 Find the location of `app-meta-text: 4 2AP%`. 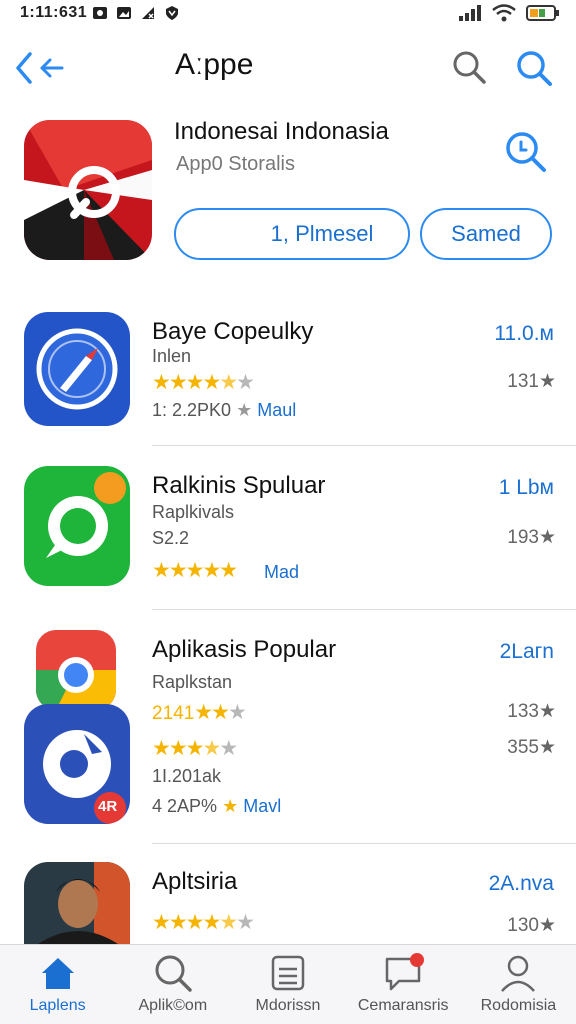

app-meta-text: 4 2AP% is located at coordinates (185, 806).